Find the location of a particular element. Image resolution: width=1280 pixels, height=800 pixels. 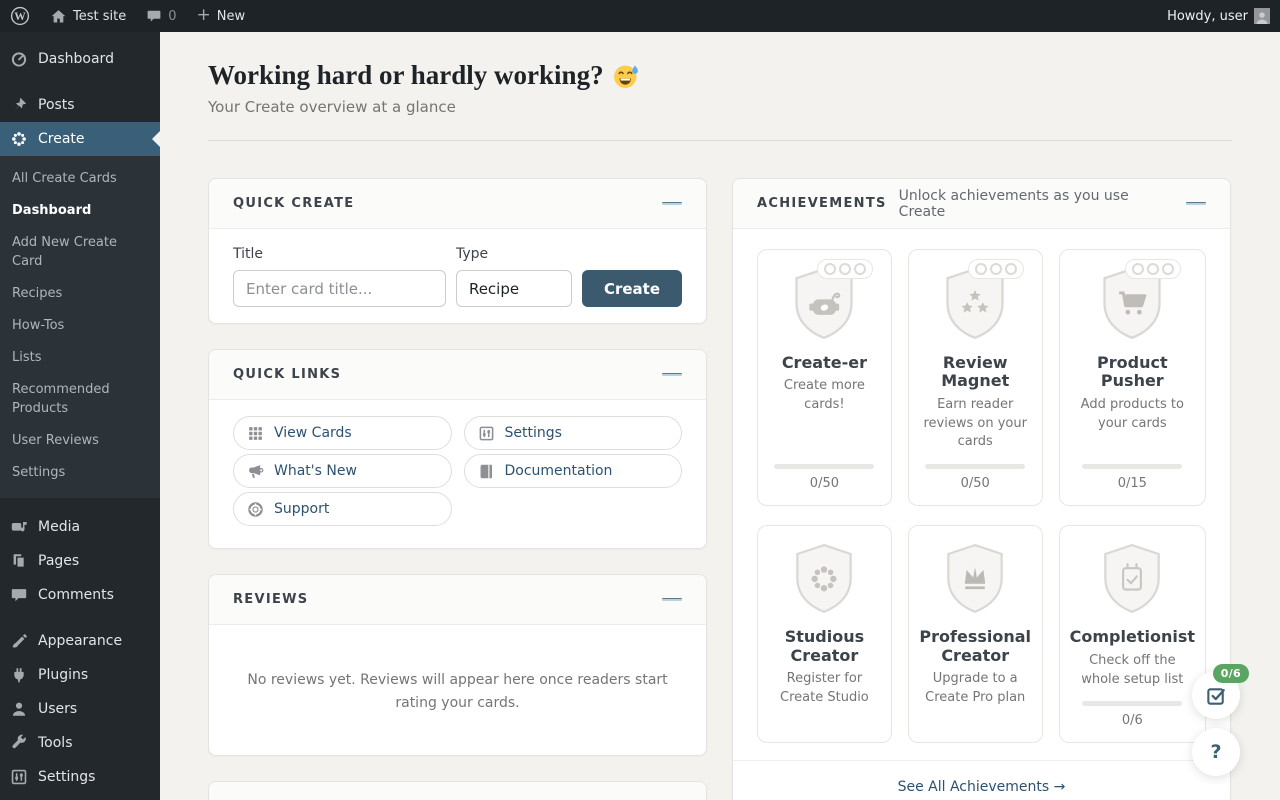

quick-links-title: QUICK LINKS is located at coordinates (287, 374).